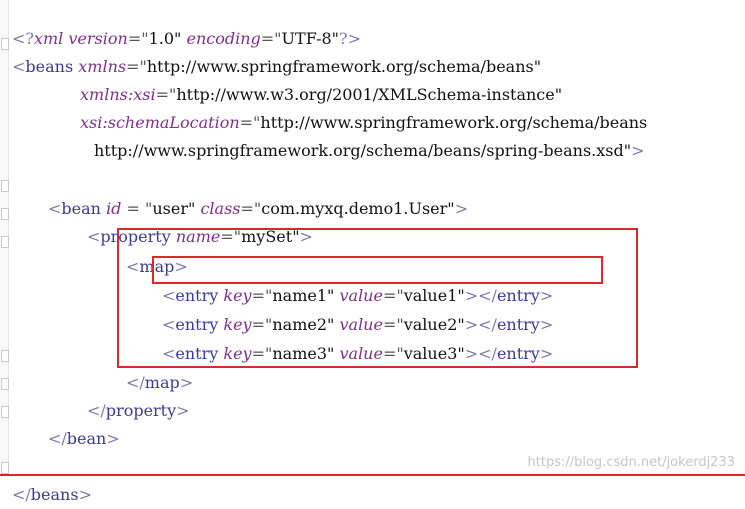 This screenshot has height=509, width=745. What do you see at coordinates (186, 24) in the screenshot?
I see `code-line: <?xml version="1.0" encoding="UTF-8"?>` at bounding box center [186, 24].